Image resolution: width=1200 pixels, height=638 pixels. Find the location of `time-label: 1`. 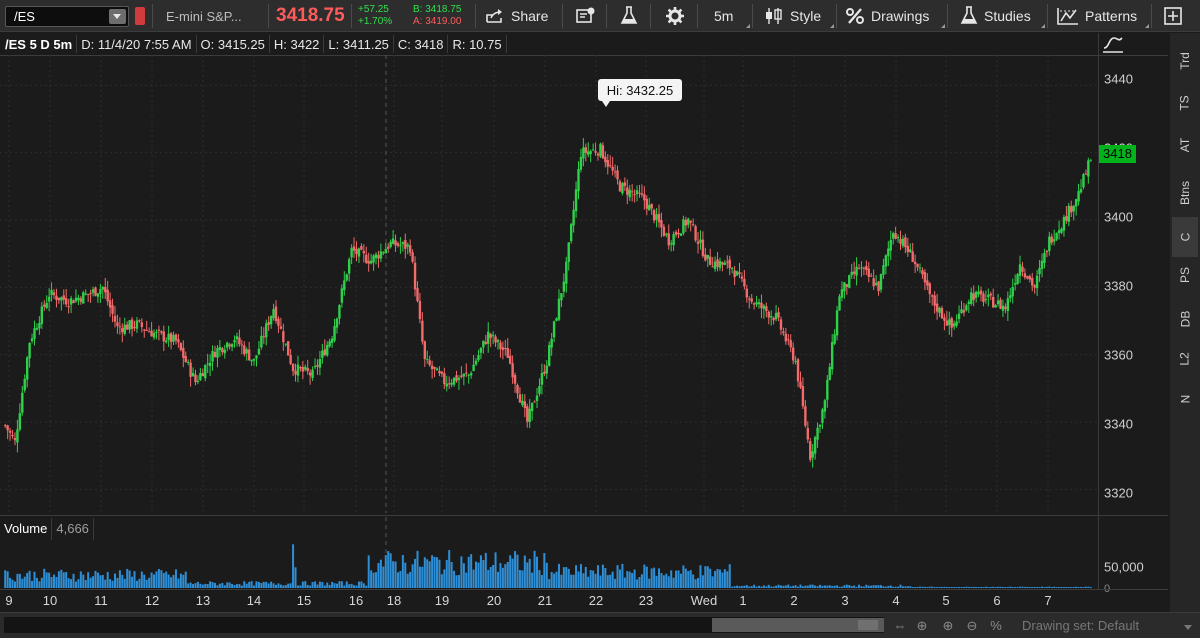

time-label: 1 is located at coordinates (743, 600).